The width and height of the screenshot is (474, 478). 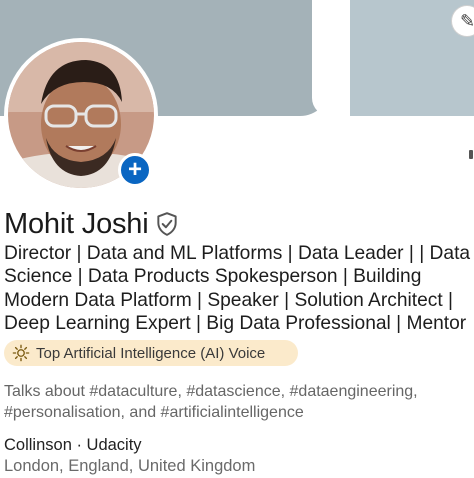 I want to click on banner-divider, so click(x=331, y=58).